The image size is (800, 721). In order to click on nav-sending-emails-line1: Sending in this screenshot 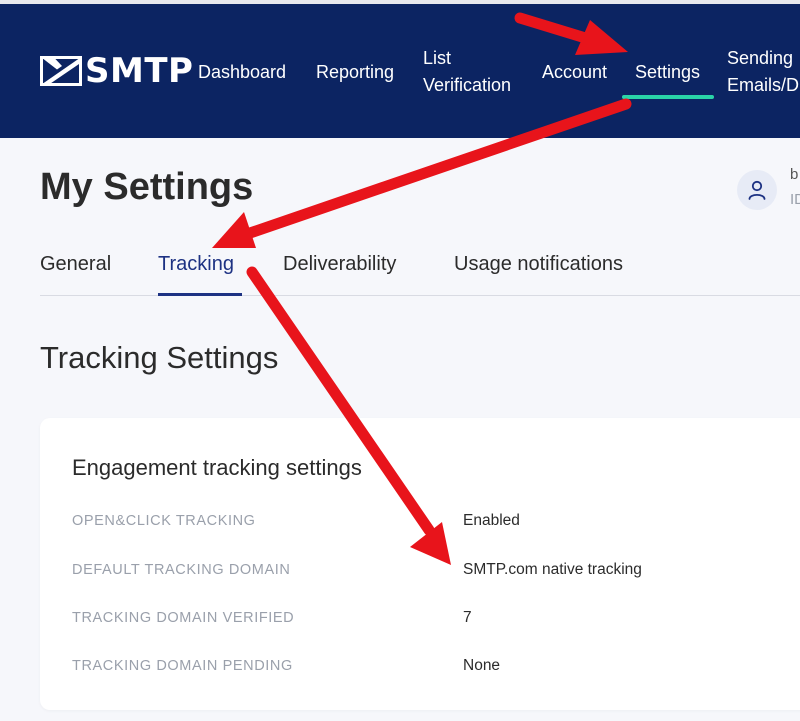, I will do `click(760, 58)`.